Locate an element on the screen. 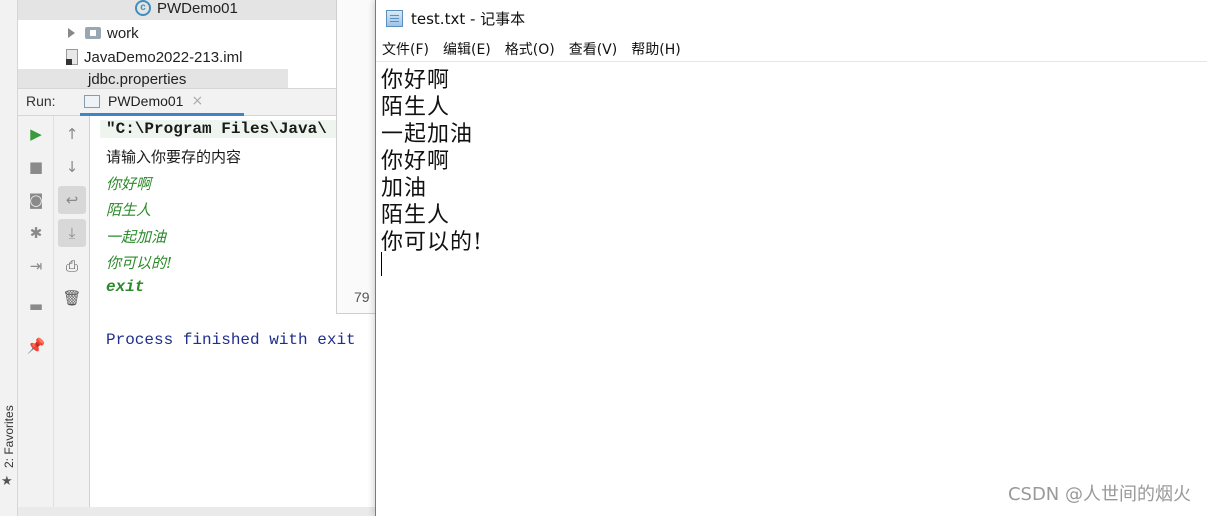 The height and width of the screenshot is (516, 1207). console-exit-input: exit is located at coordinates (125, 287).